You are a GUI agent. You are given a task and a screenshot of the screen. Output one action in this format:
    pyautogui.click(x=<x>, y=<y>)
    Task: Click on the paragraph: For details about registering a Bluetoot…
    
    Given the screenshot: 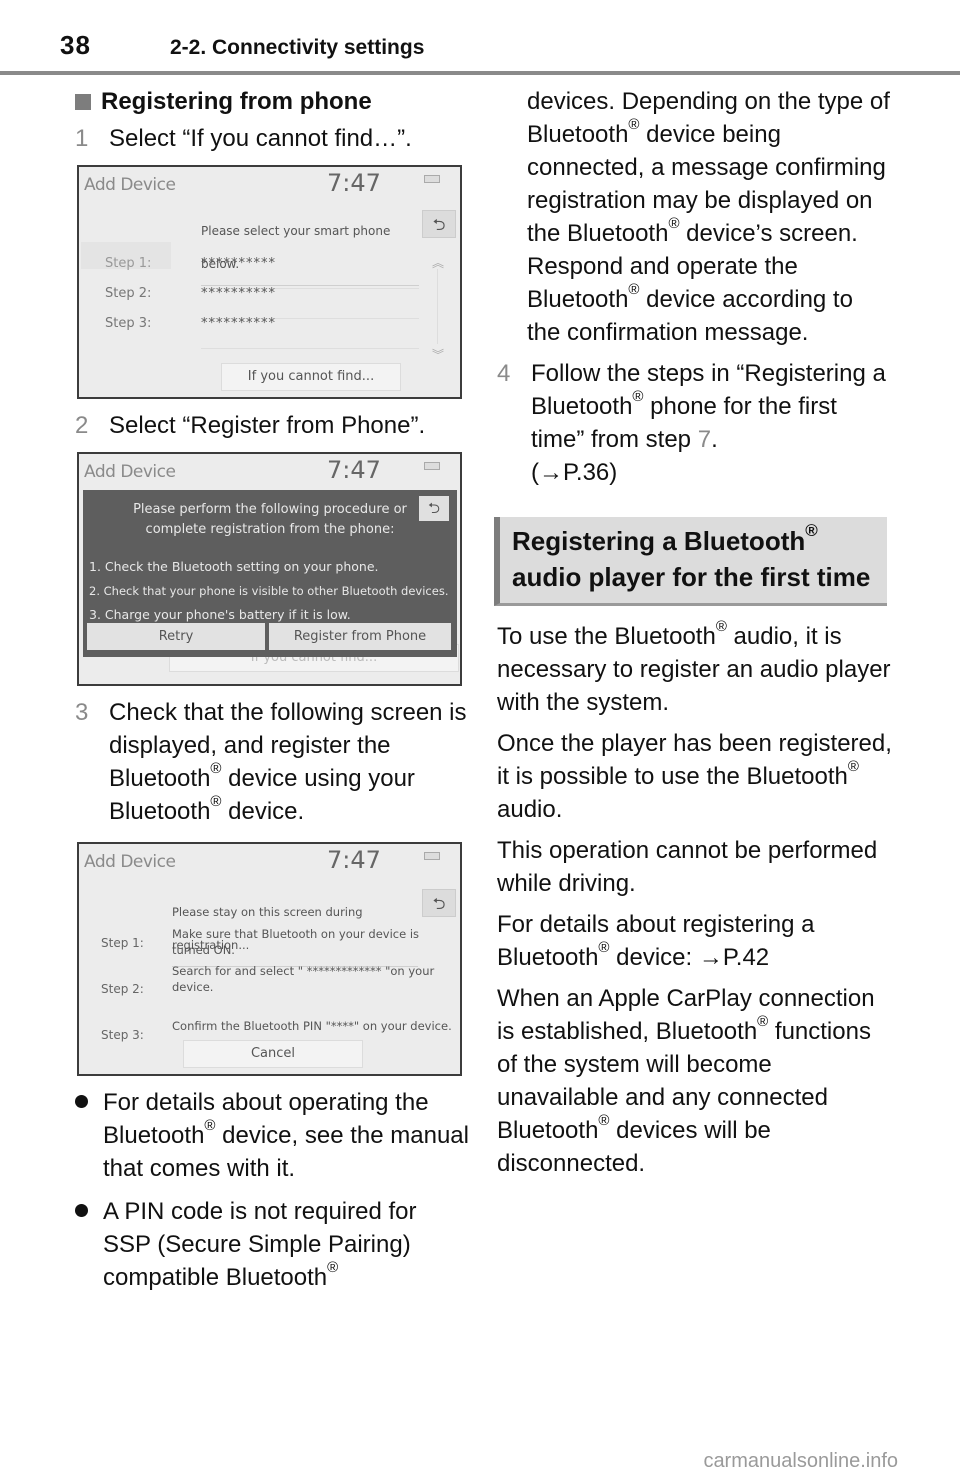 What is the action you would take?
    pyautogui.click(x=694, y=941)
    